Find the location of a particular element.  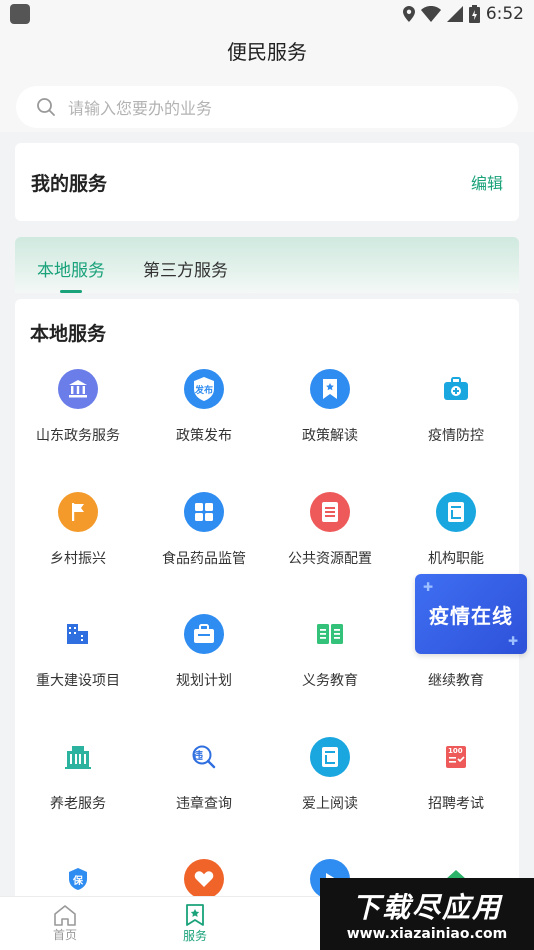

service-item: 爱上阅读 is located at coordinates (330, 786).